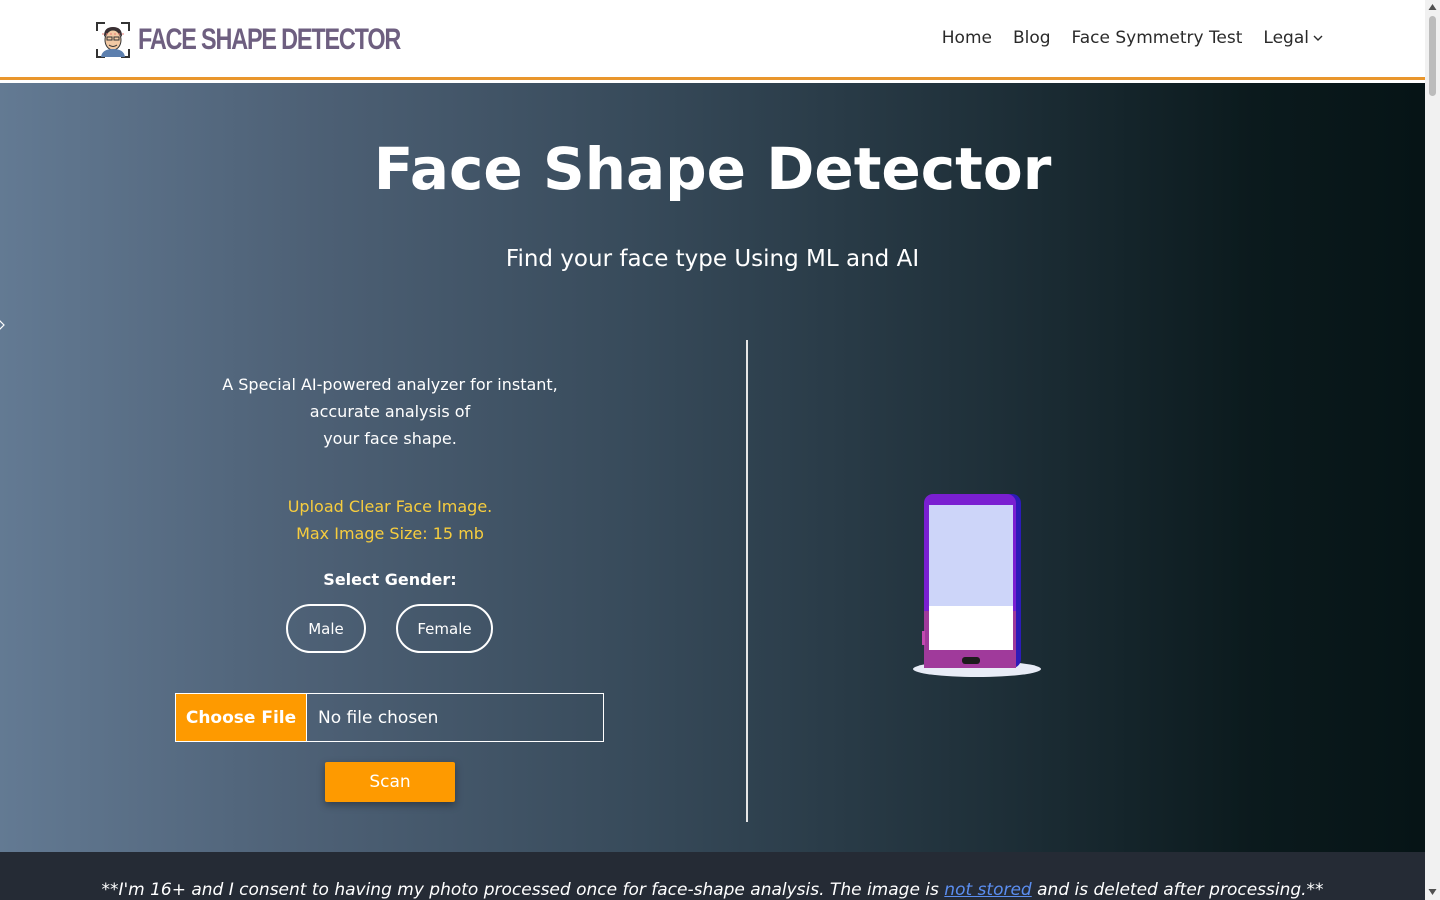 This screenshot has width=1440, height=900. What do you see at coordinates (1032, 38) in the screenshot?
I see `nav-blog: Blog` at bounding box center [1032, 38].